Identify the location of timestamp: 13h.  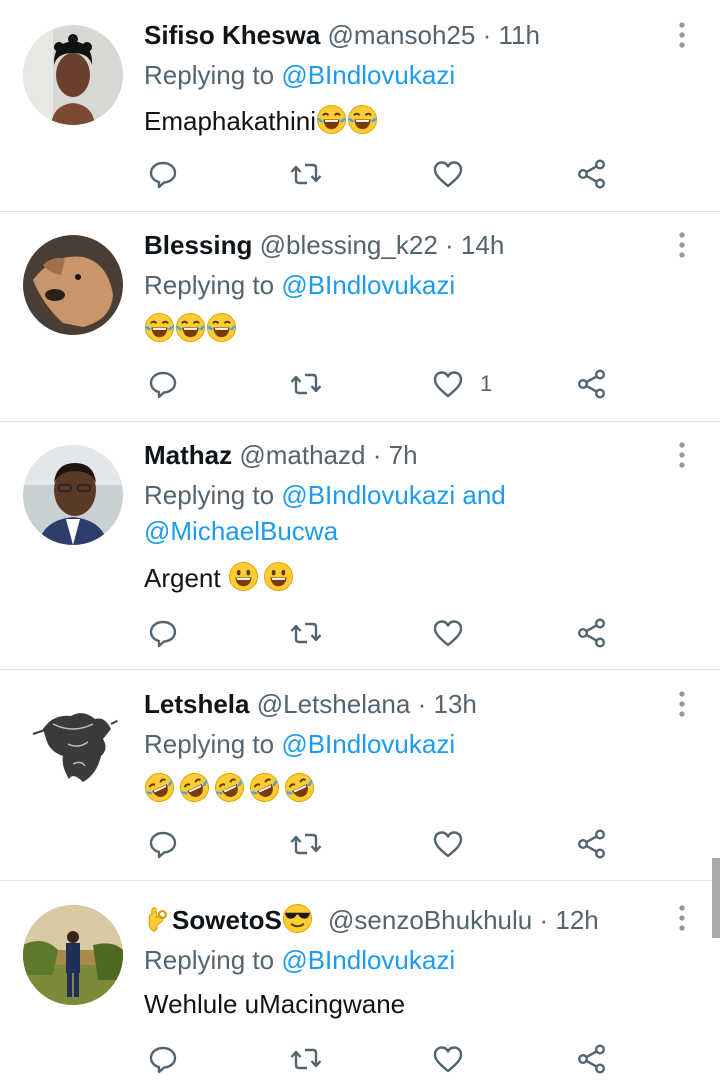
(455, 704).